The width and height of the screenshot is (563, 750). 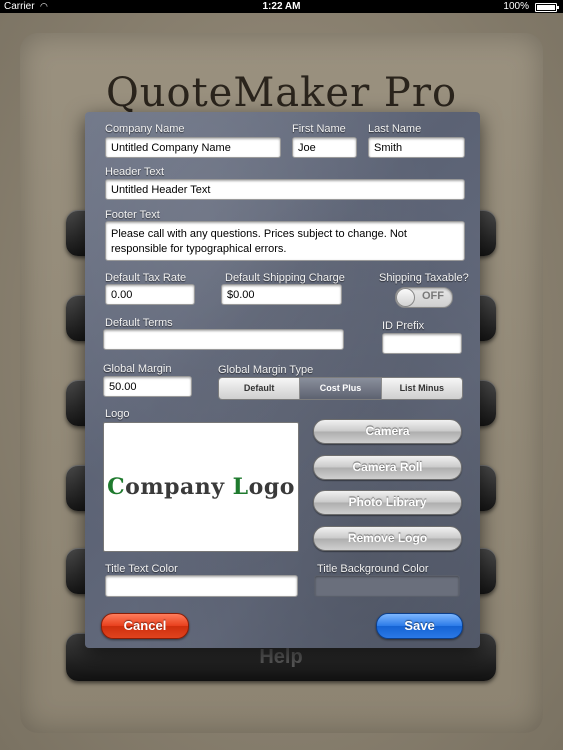 I want to click on global-margin-label: Global Margin, so click(x=137, y=369).